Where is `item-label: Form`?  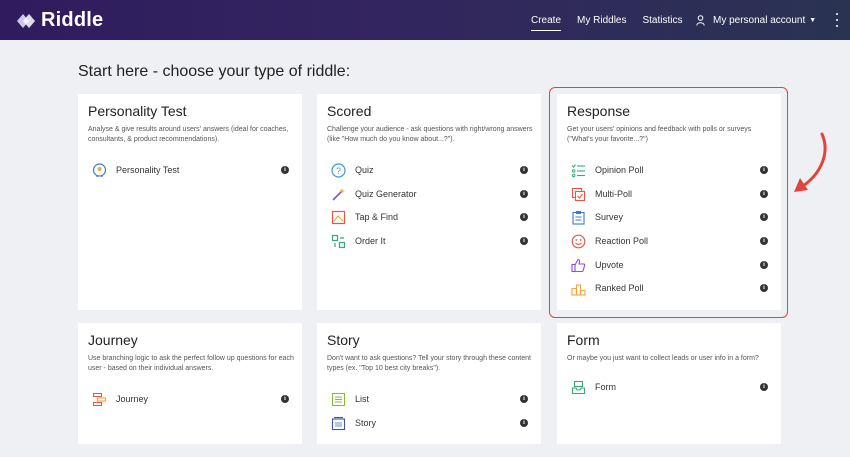 item-label: Form is located at coordinates (605, 387).